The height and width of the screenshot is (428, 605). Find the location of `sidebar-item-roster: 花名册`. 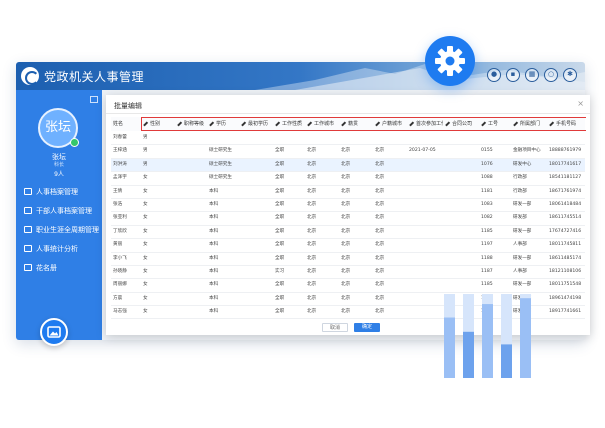

sidebar-item-roster: 花名册 is located at coordinates (59, 267).